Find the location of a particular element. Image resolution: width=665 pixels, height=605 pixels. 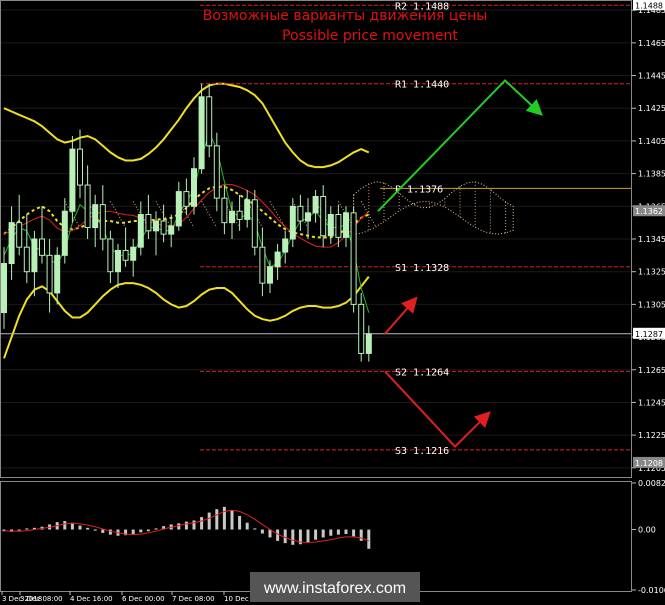

y-tick-label: 1.1325 is located at coordinates (651, 272).